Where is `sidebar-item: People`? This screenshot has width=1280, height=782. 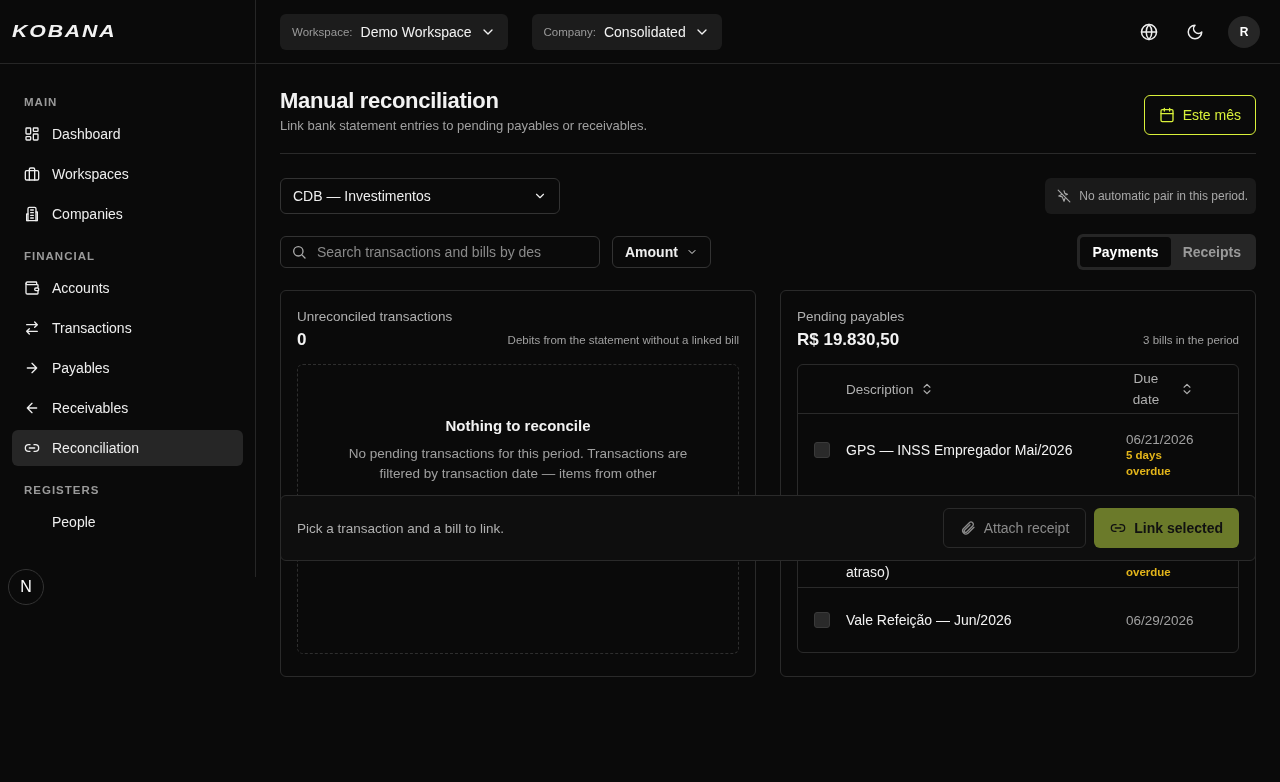 sidebar-item: People is located at coordinates (127, 522).